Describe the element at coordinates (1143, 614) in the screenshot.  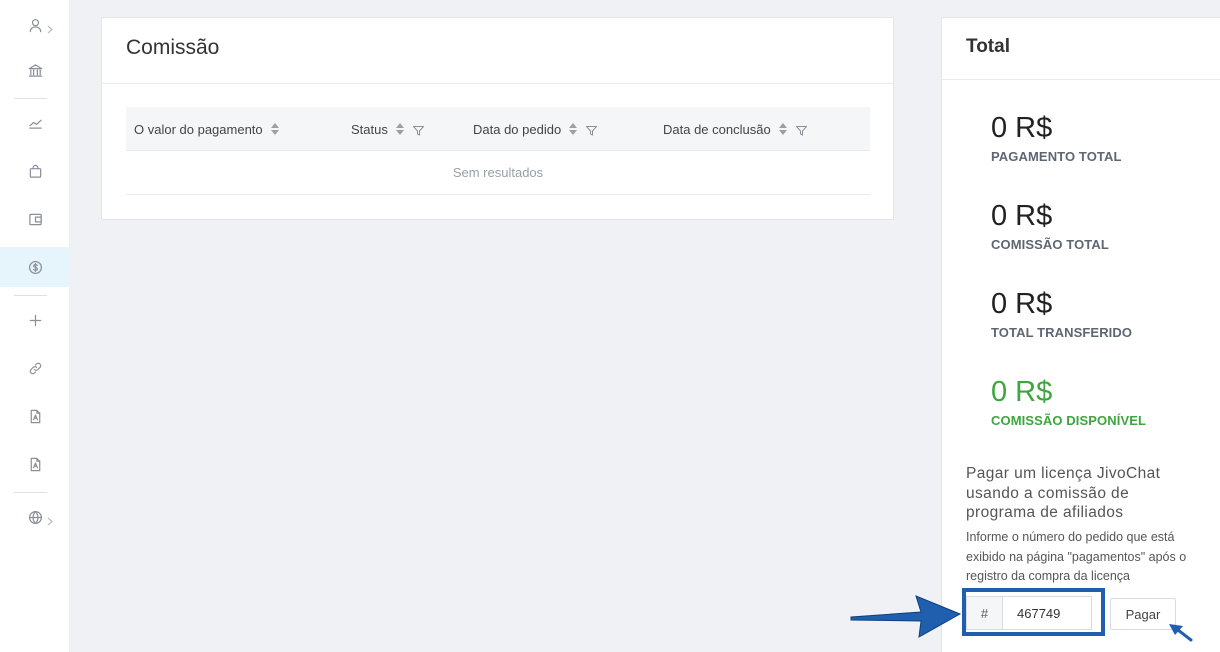
I see `pay-button: Pagar` at that location.